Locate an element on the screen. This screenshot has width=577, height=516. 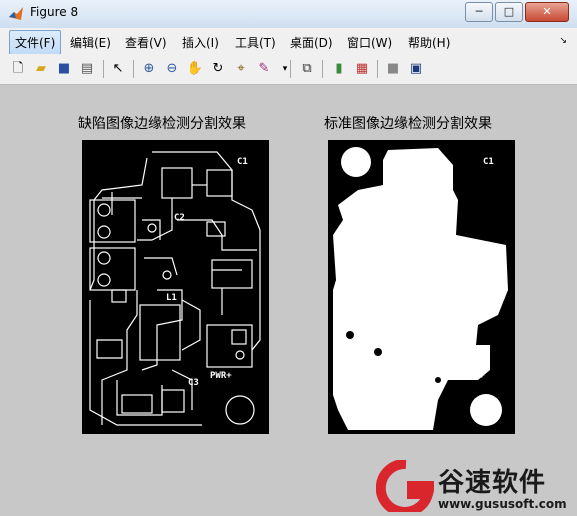
toolbar: 🗋 ▰ ■ ▤ ↖ ⊕ ⊖ ✋ ↻ ⌖ ✎ ▾ ⧉ ▮ ▦ ■ ▣ is located at coordinates (288, 69).